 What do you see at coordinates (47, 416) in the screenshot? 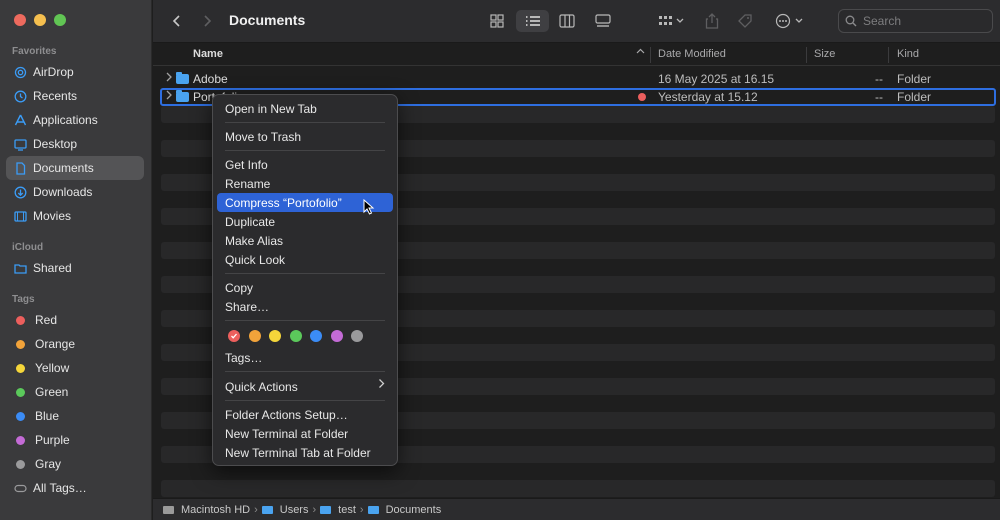
I see `sidebar-item-label: Blue` at bounding box center [47, 416].